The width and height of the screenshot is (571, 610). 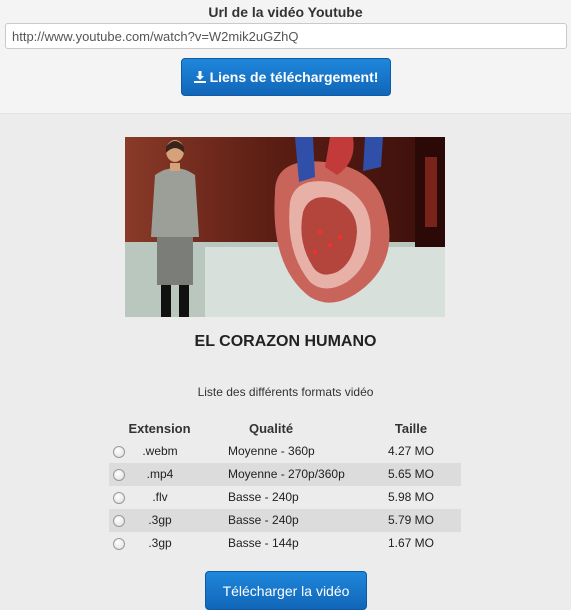 I want to click on format-extension: .mp4, so click(x=160, y=474).